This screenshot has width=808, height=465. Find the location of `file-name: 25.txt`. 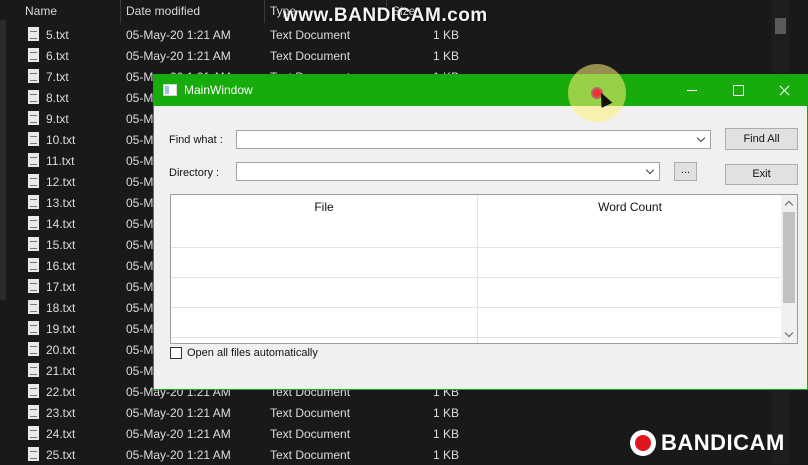

file-name: 25.txt is located at coordinates (61, 455).